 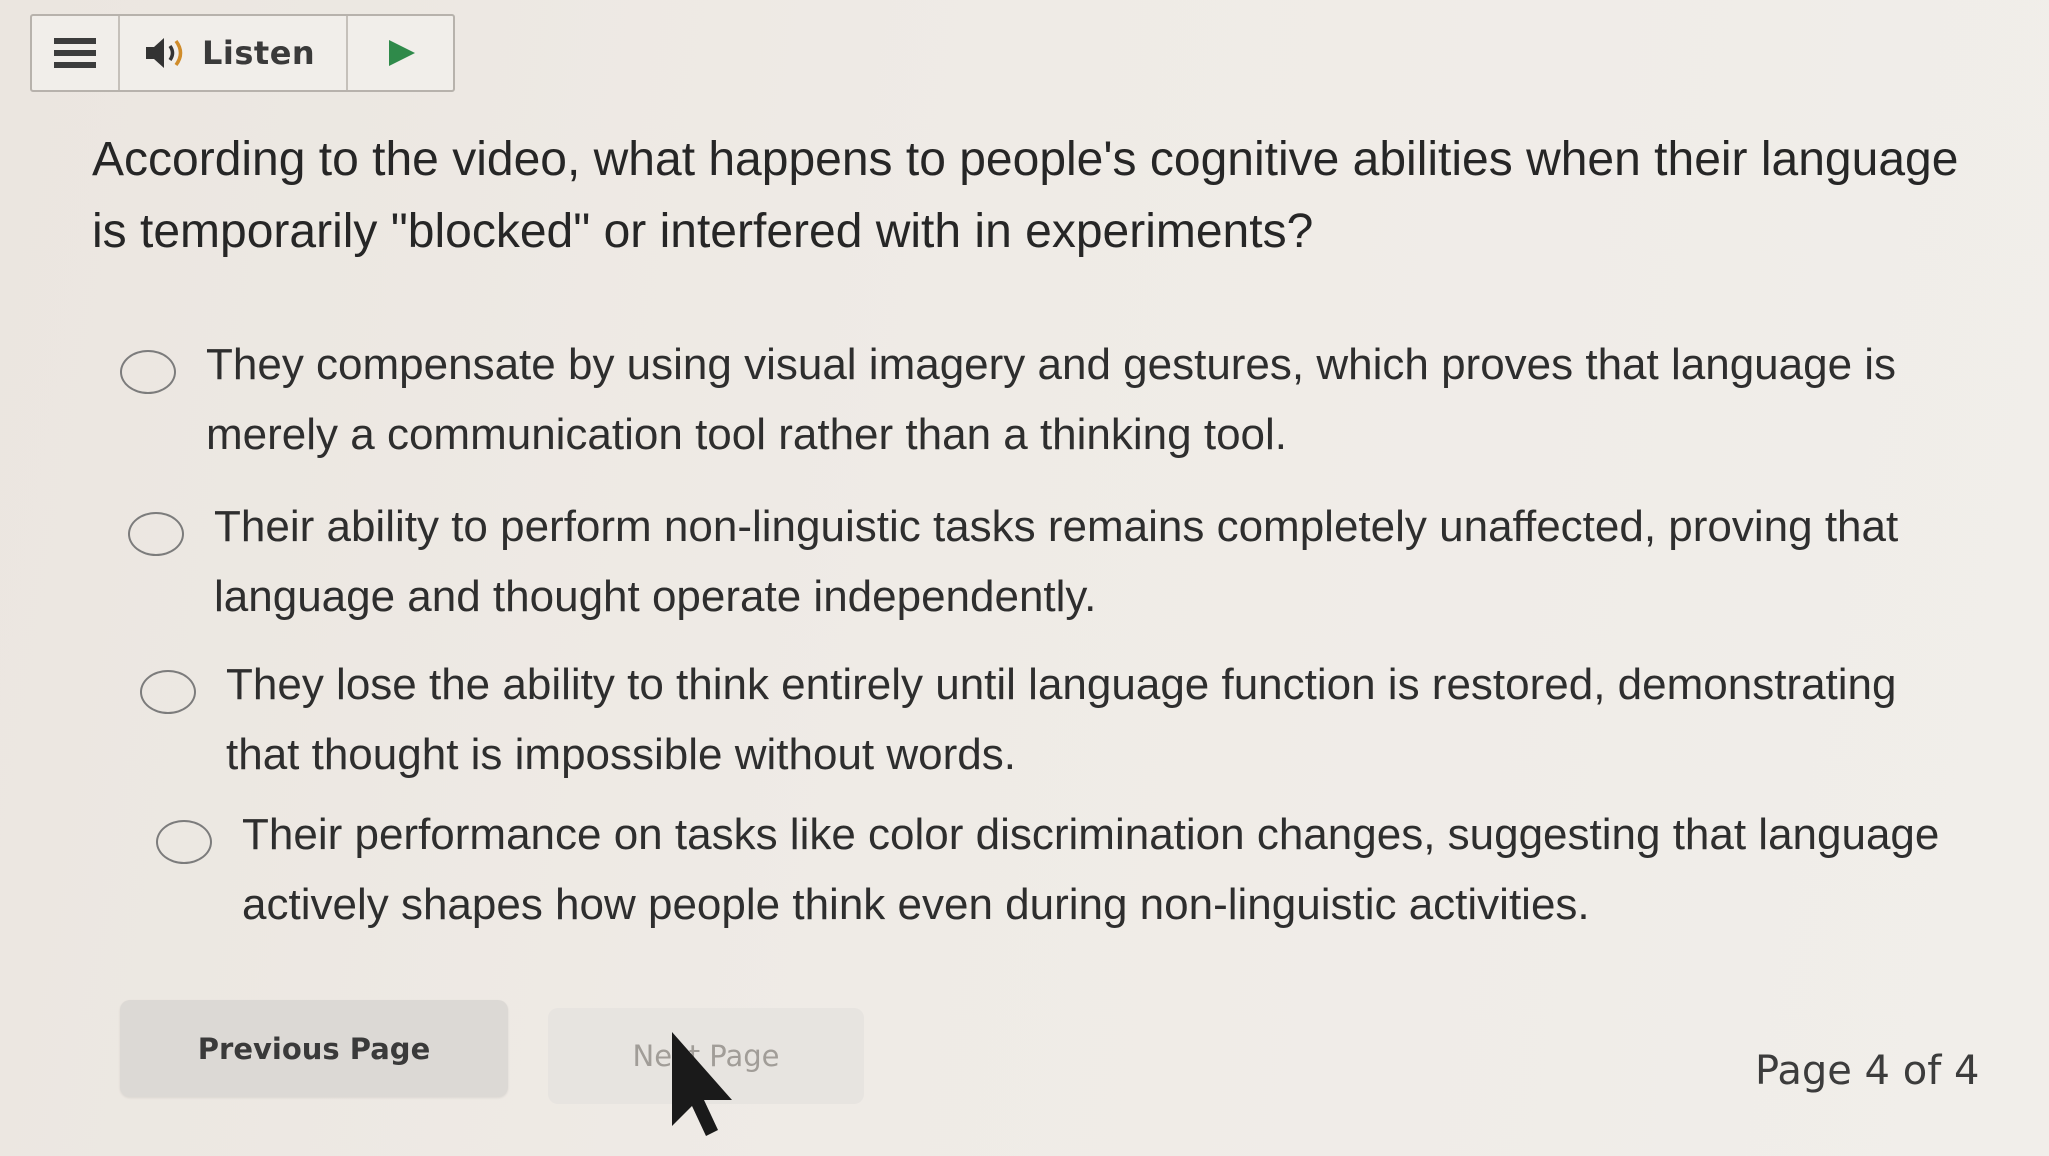 What do you see at coordinates (314, 1048) in the screenshot?
I see `previous-page-button: Previous Page` at bounding box center [314, 1048].